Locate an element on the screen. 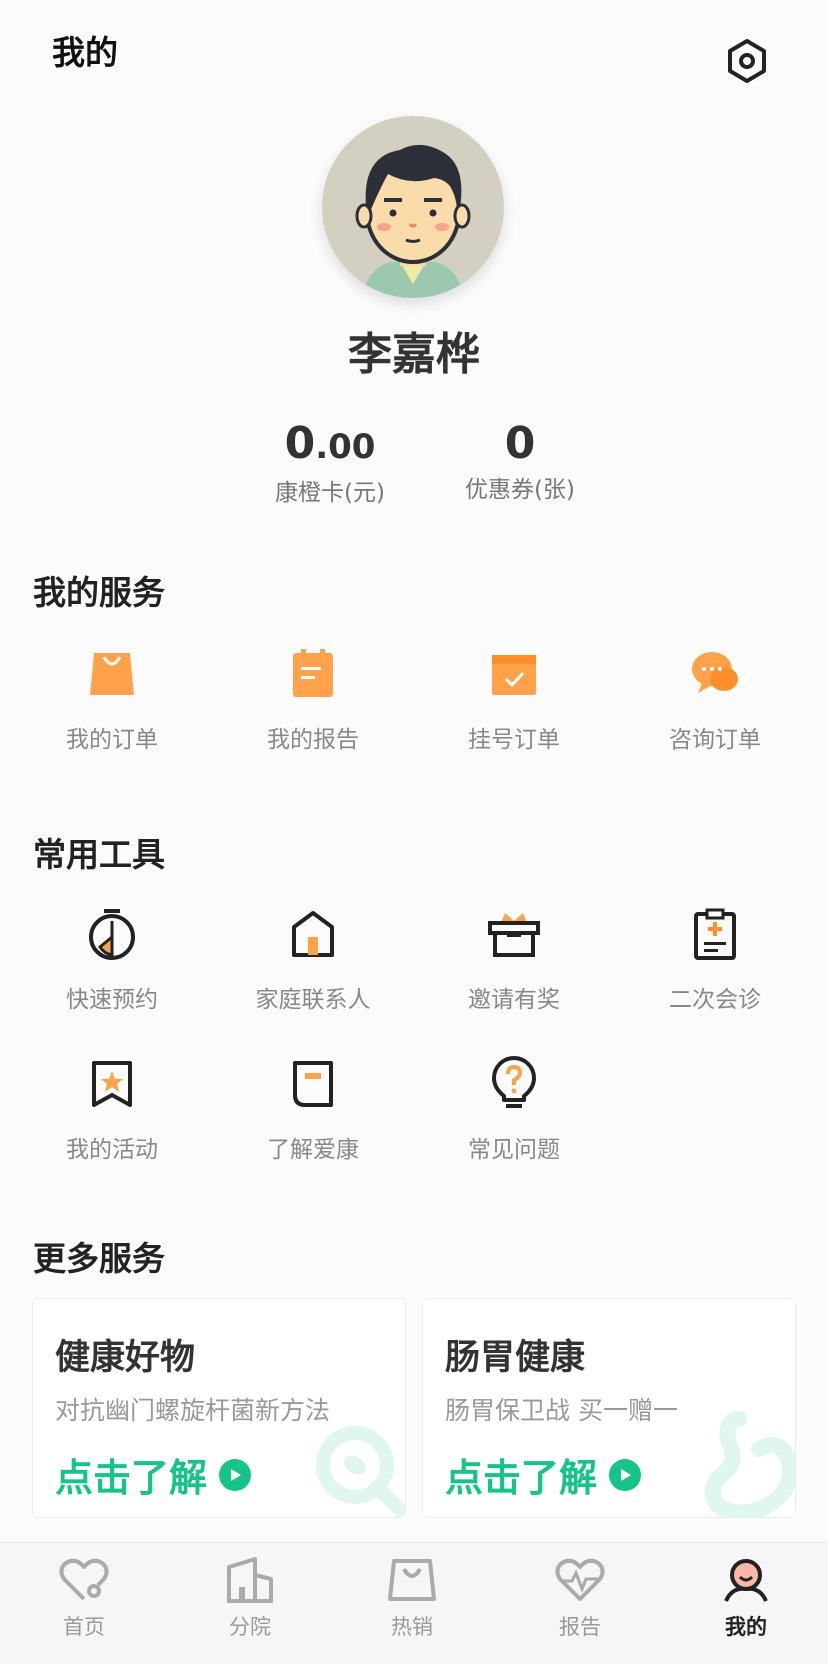 Image resolution: width=828 pixels, height=1664 pixels. tag-icon is located at coordinates (313, 1084).